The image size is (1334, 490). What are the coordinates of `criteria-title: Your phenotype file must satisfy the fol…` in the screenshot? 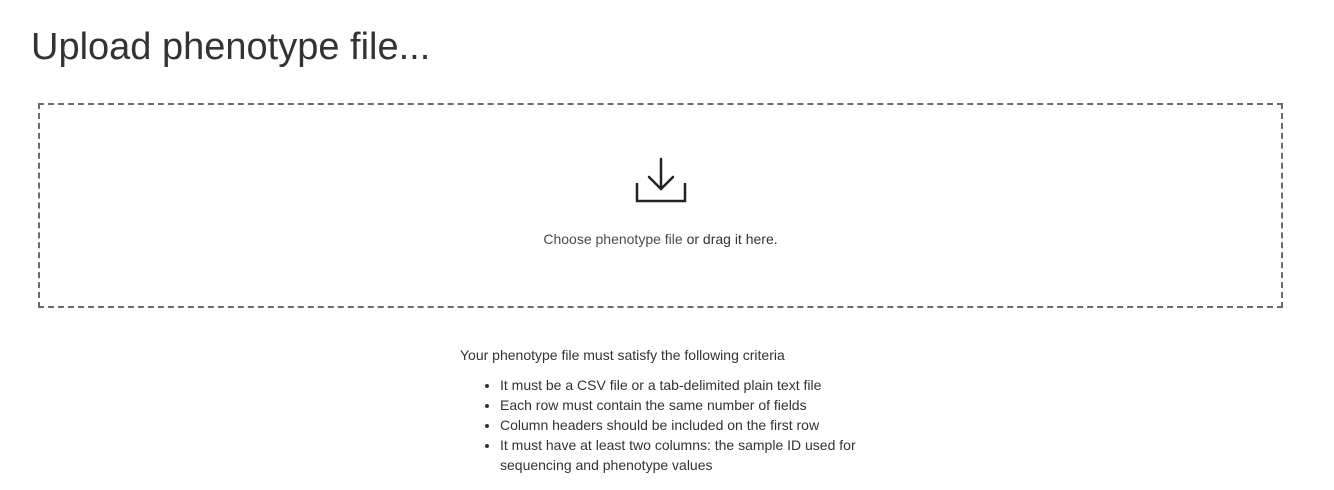 It's located at (622, 355).